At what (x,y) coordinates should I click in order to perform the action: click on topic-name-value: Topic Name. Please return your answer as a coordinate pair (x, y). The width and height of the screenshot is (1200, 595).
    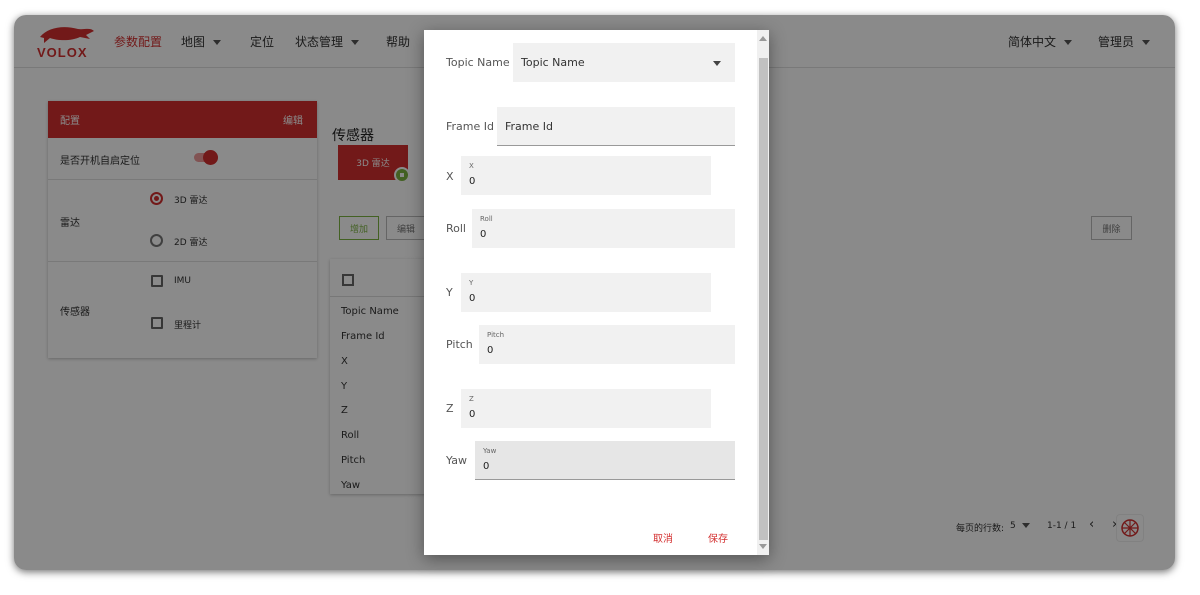
    Looking at the image, I should click on (553, 62).